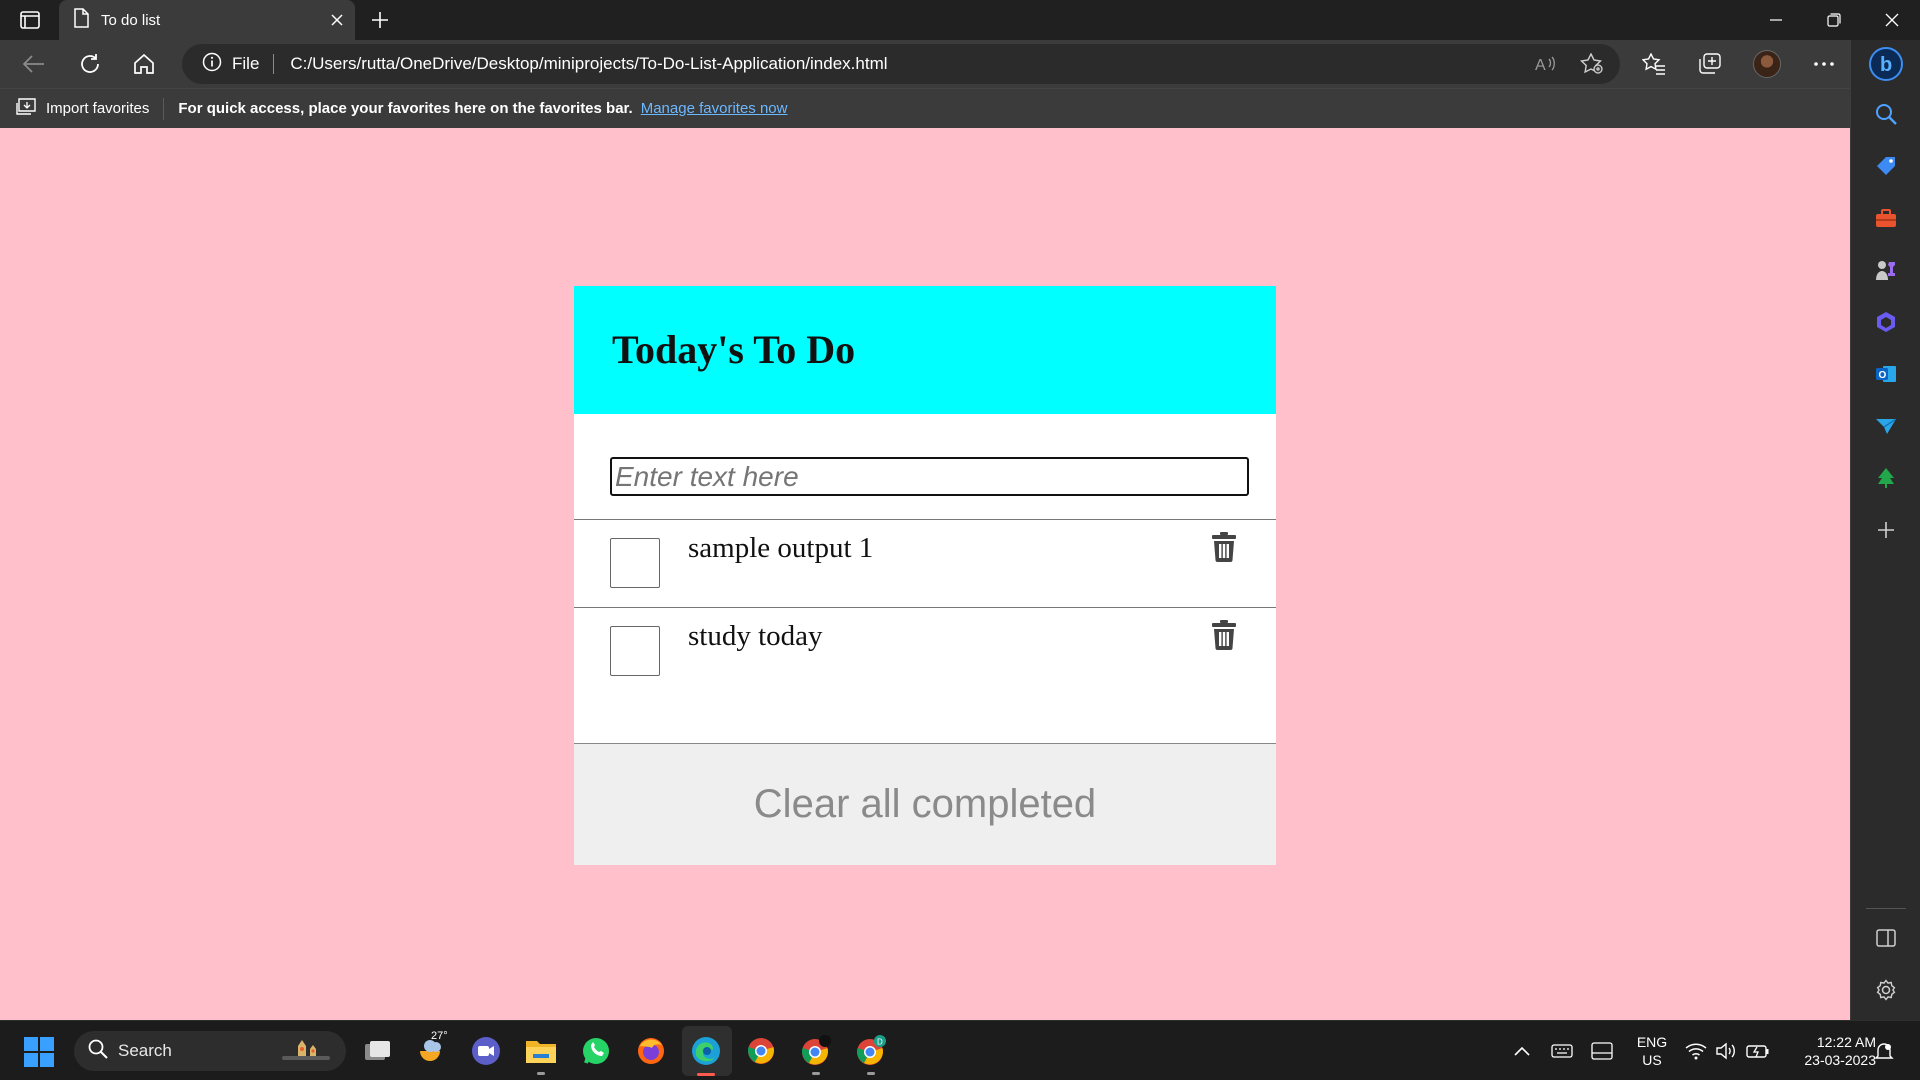  What do you see at coordinates (486, 1051) in the screenshot?
I see `meet-icon` at bounding box center [486, 1051].